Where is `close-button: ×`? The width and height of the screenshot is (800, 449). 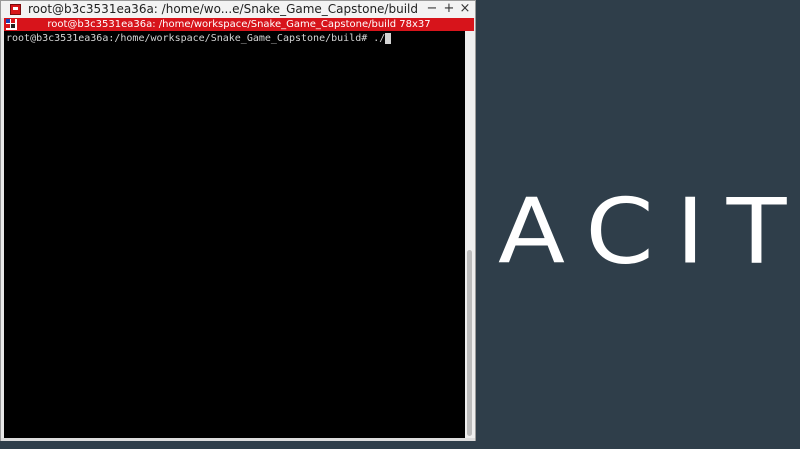 close-button: × is located at coordinates (465, 9).